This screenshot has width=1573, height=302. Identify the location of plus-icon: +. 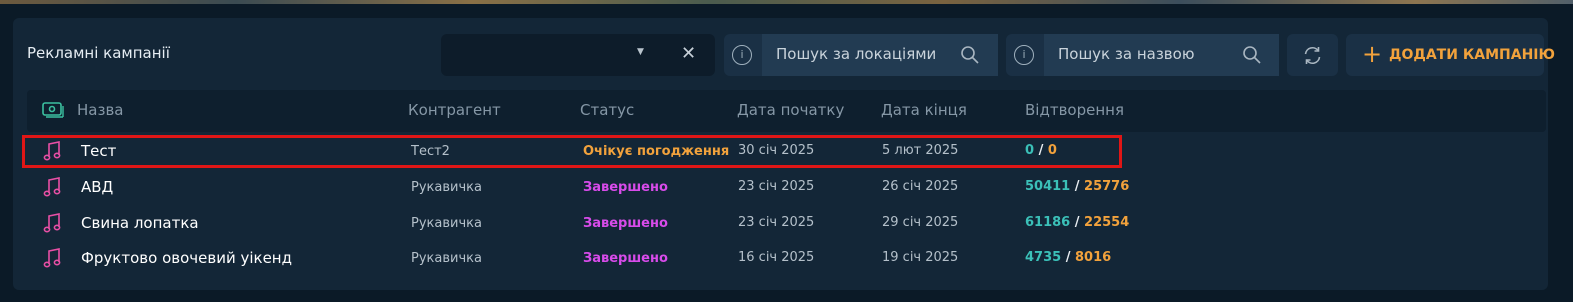
(1372, 54).